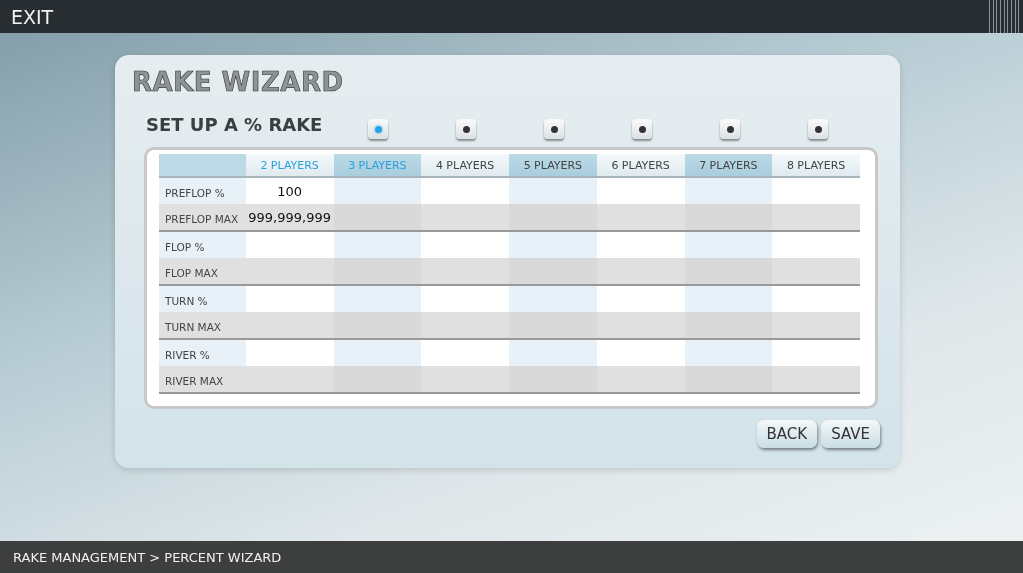 This screenshot has width=1023, height=573. Describe the element at coordinates (202, 191) in the screenshot. I see `row-label: PREFLOP %` at that location.